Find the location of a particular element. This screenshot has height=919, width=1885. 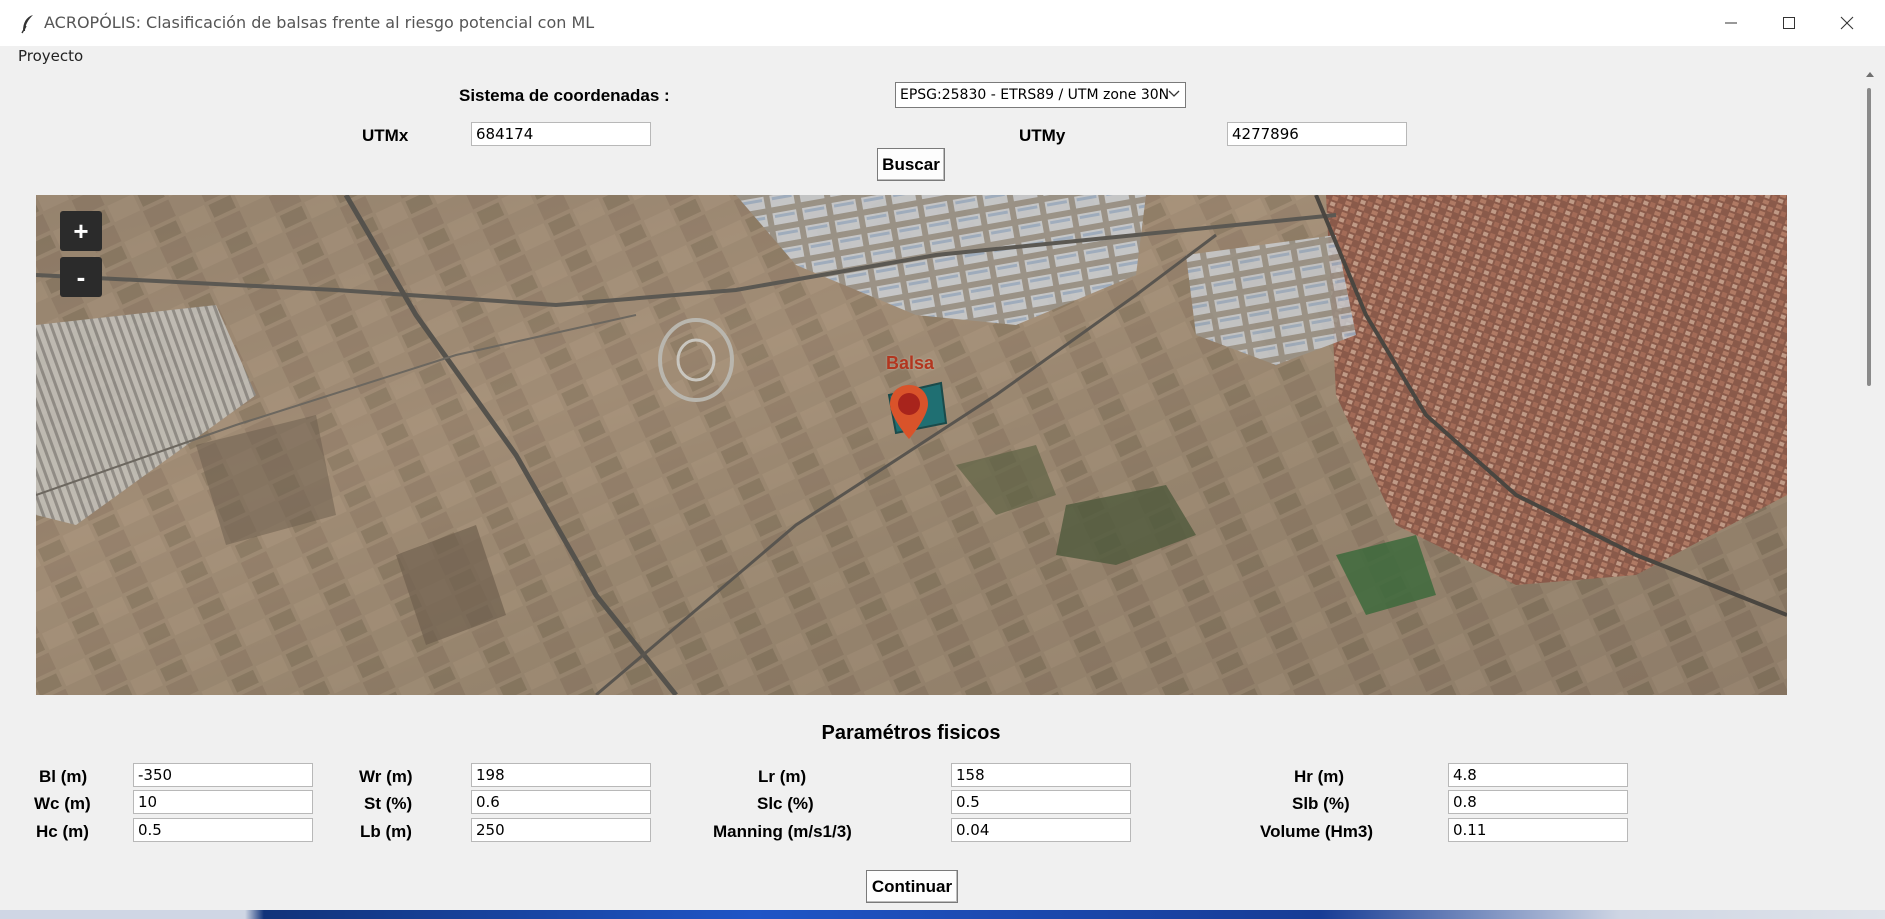

parameters-title: Paramétros fisicos is located at coordinates (911, 733).